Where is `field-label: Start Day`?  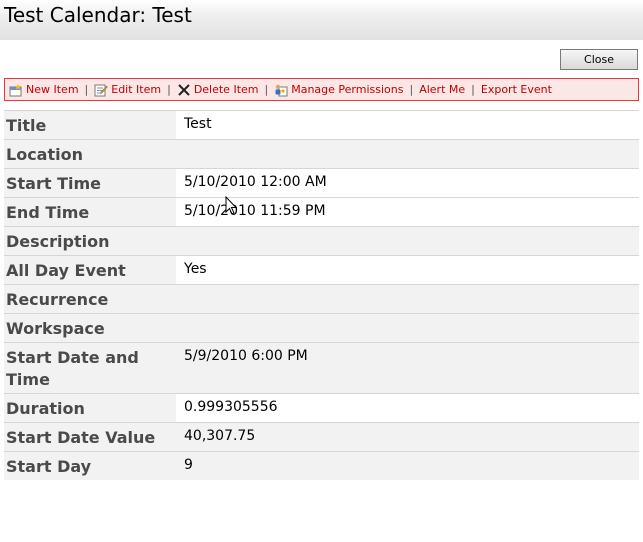
field-label: Start Day is located at coordinates (90, 466).